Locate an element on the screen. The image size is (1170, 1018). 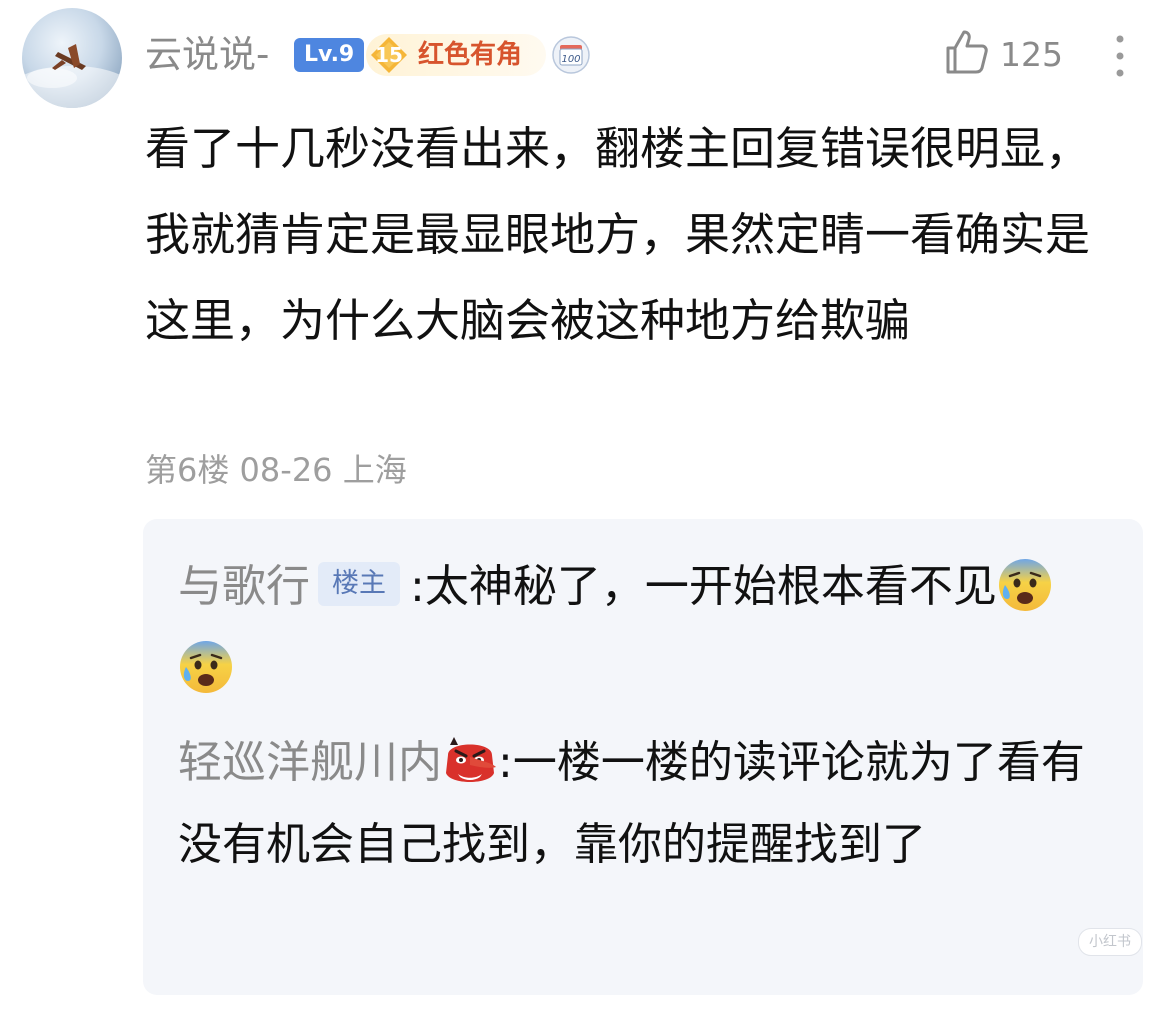
reply-text: 太神秘了，一开始根本看不见 is located at coordinates (710, 586).